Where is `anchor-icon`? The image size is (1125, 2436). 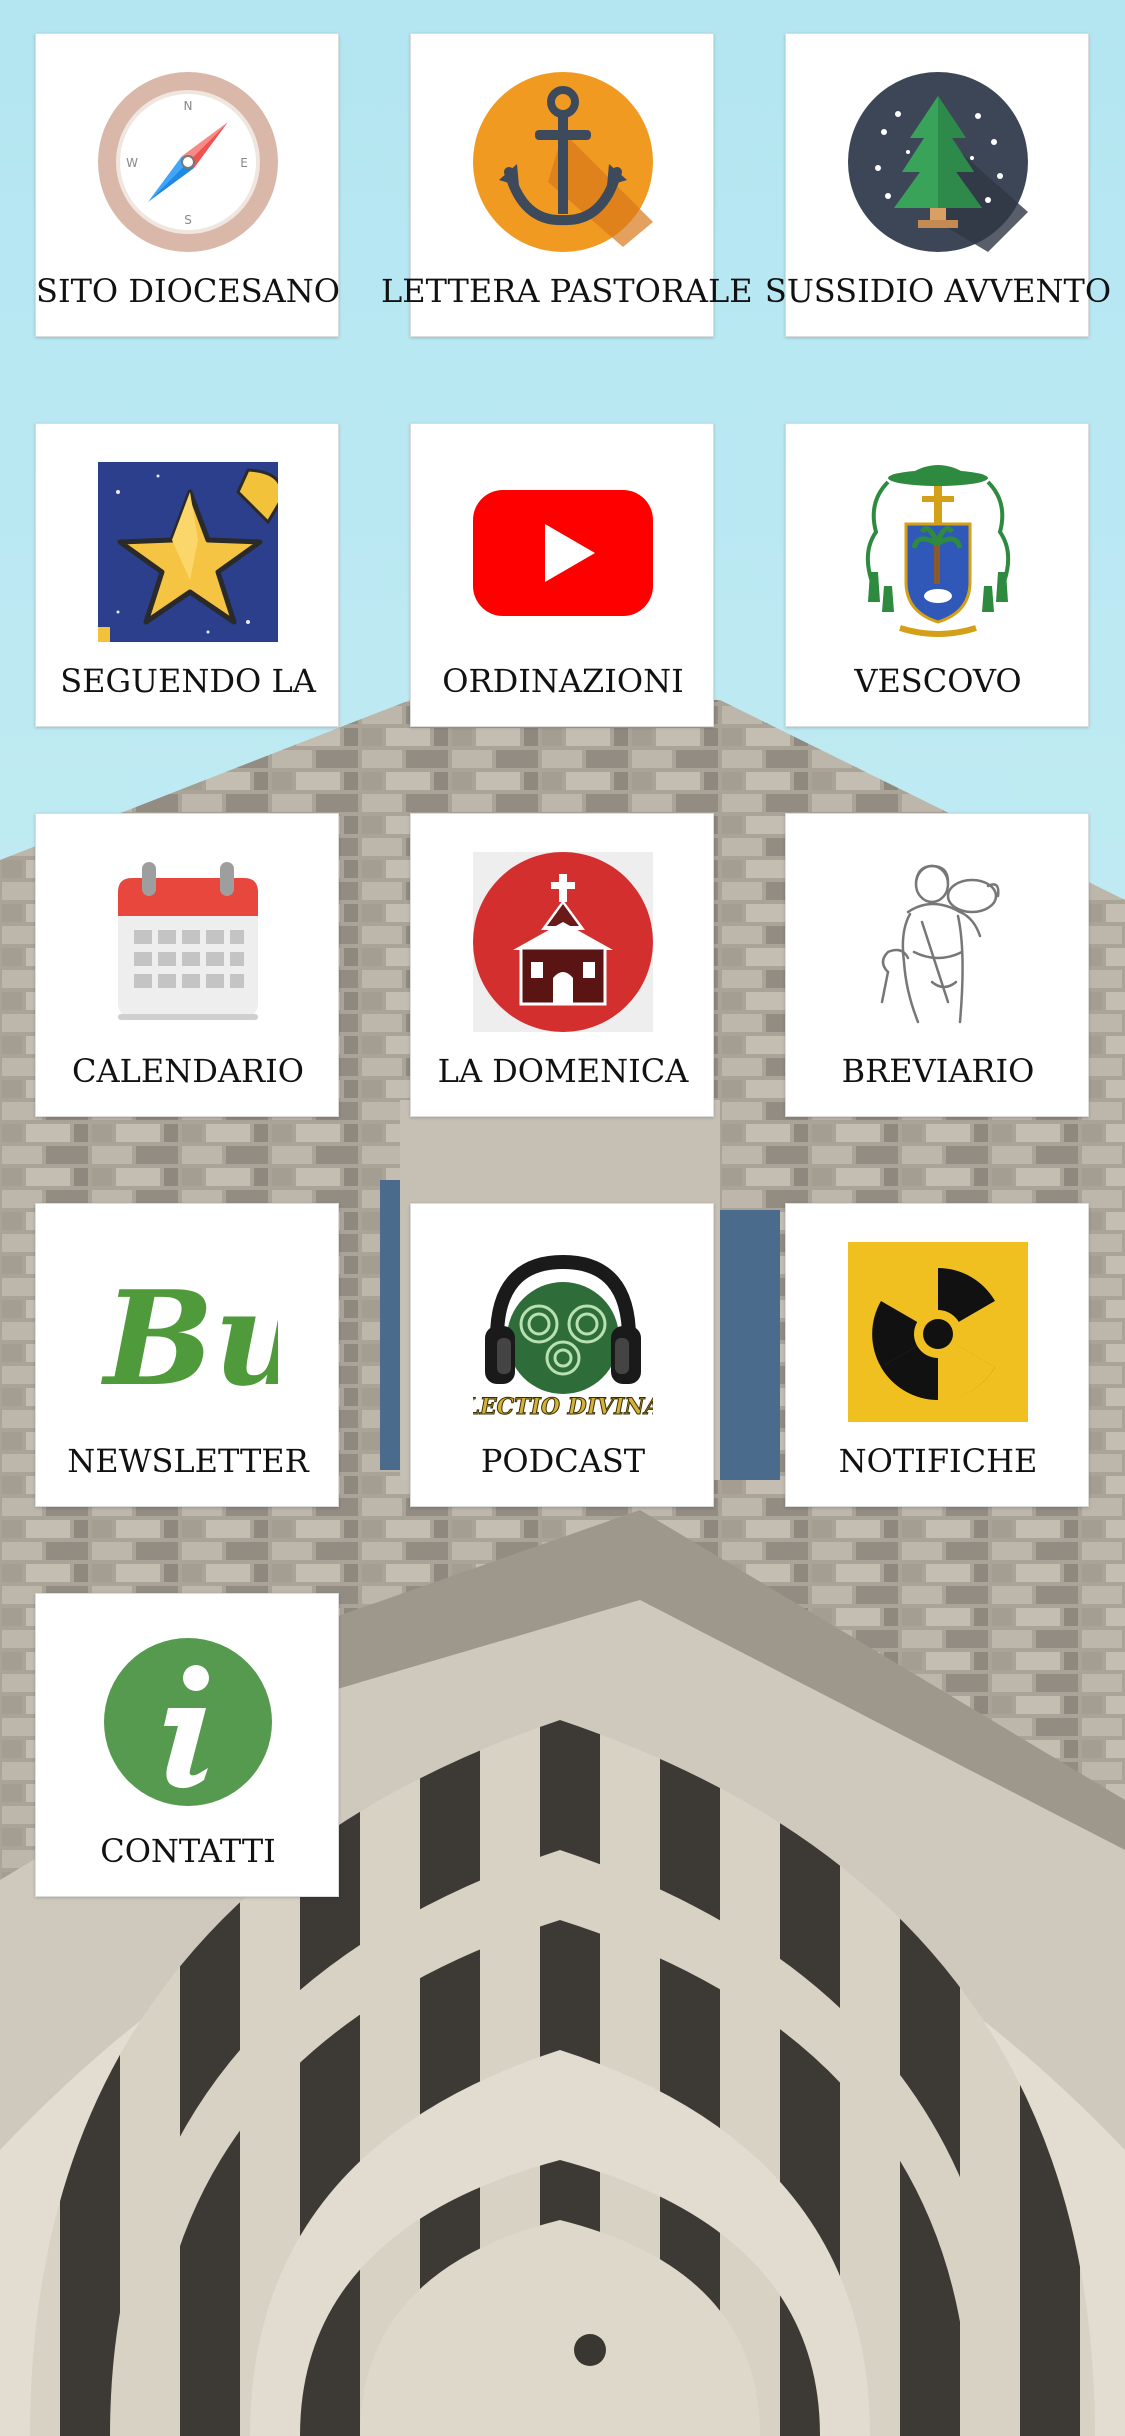 anchor-icon is located at coordinates (563, 162).